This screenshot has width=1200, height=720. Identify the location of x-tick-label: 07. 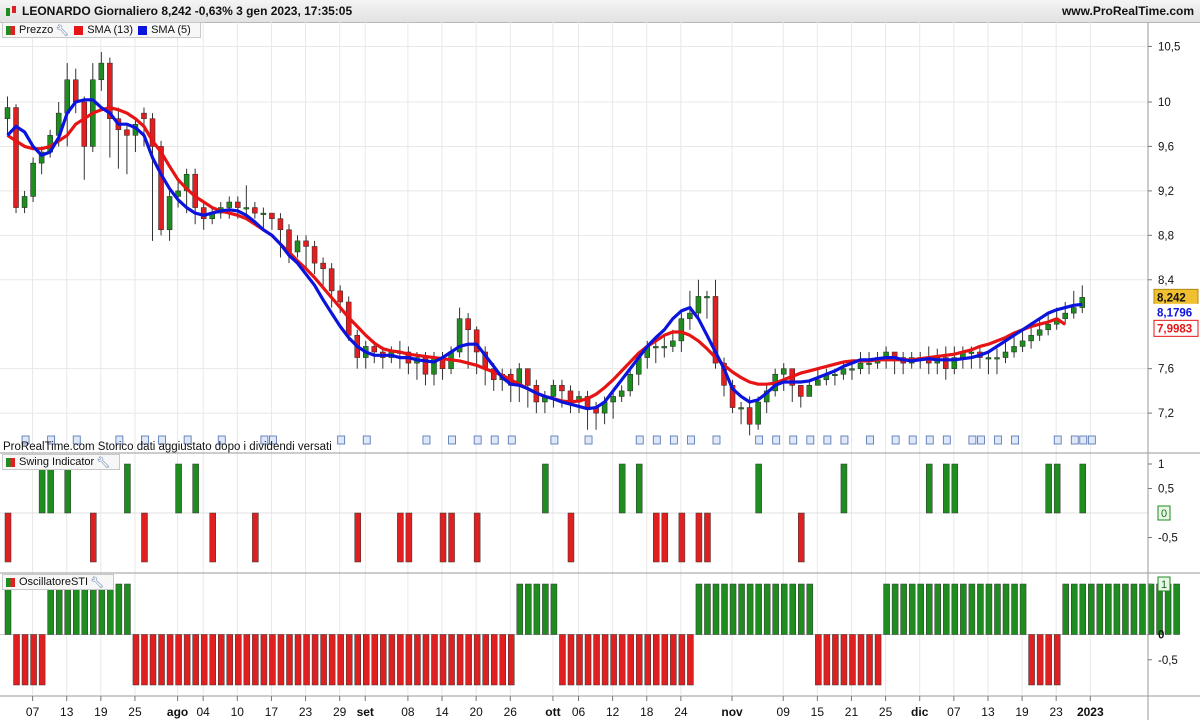
(33, 712).